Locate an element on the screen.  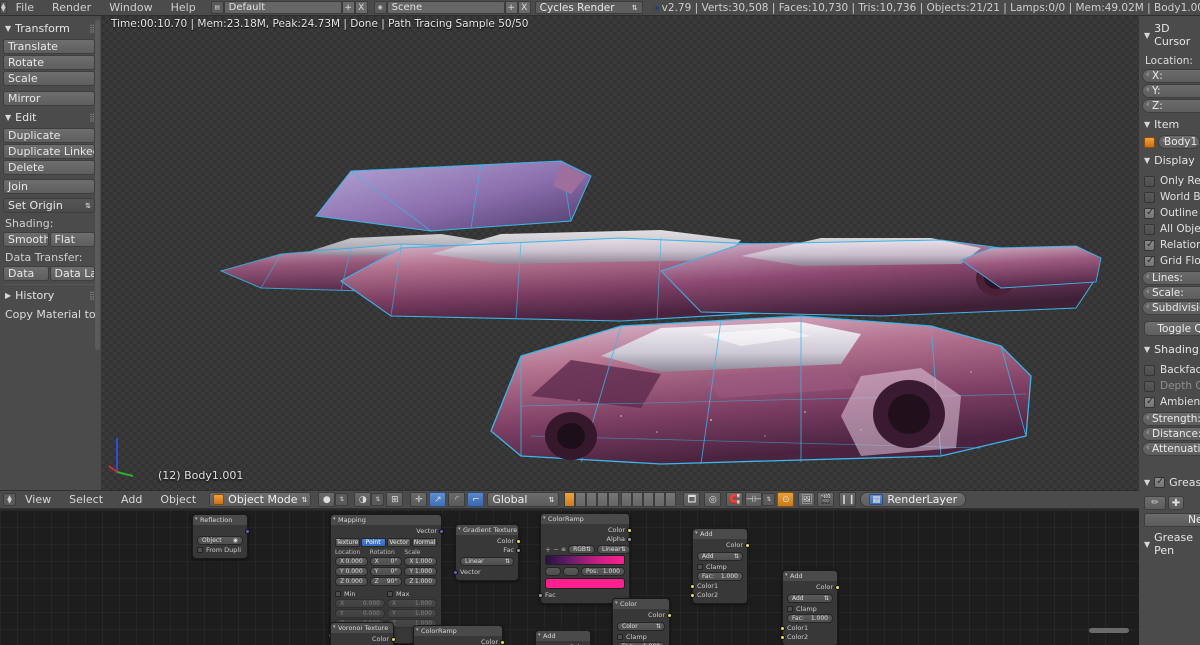
ramp-tools-icon: ≡ is located at coordinates (563, 549).